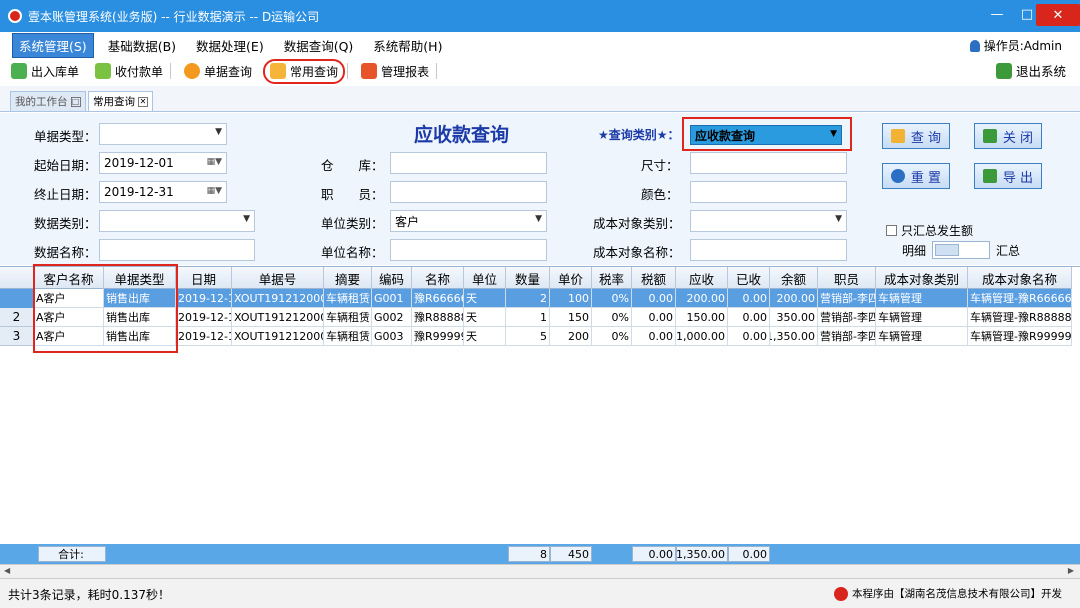  Describe the element at coordinates (177, 221) in the screenshot. I see `data-category-select: ▼` at that location.